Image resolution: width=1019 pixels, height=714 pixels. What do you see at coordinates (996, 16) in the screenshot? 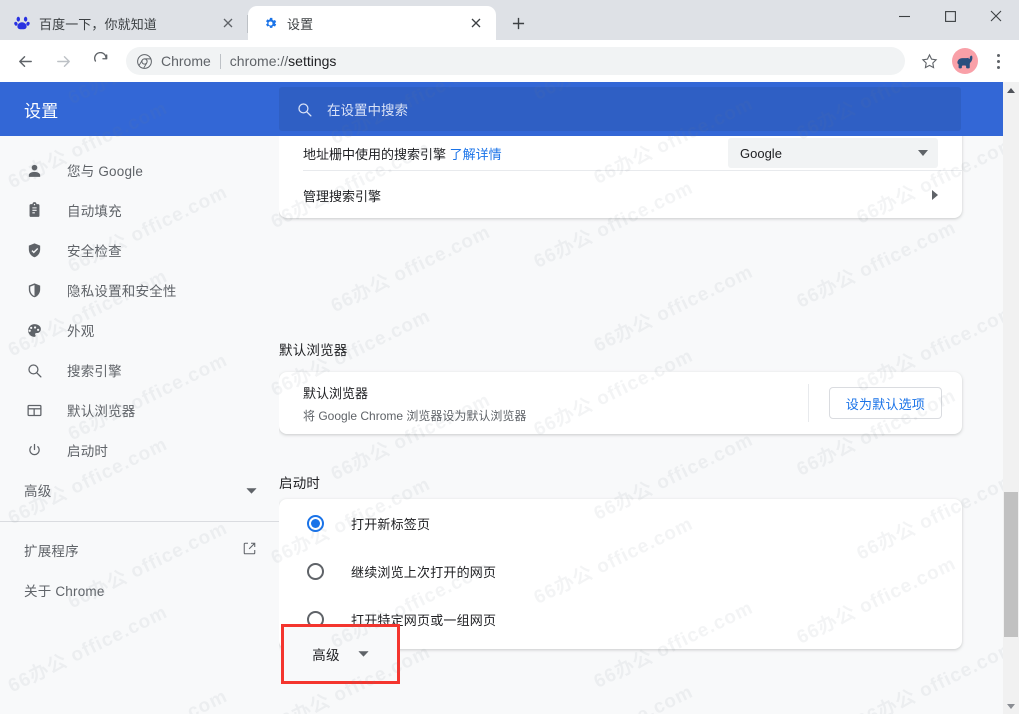
I see `close-window-button` at bounding box center [996, 16].